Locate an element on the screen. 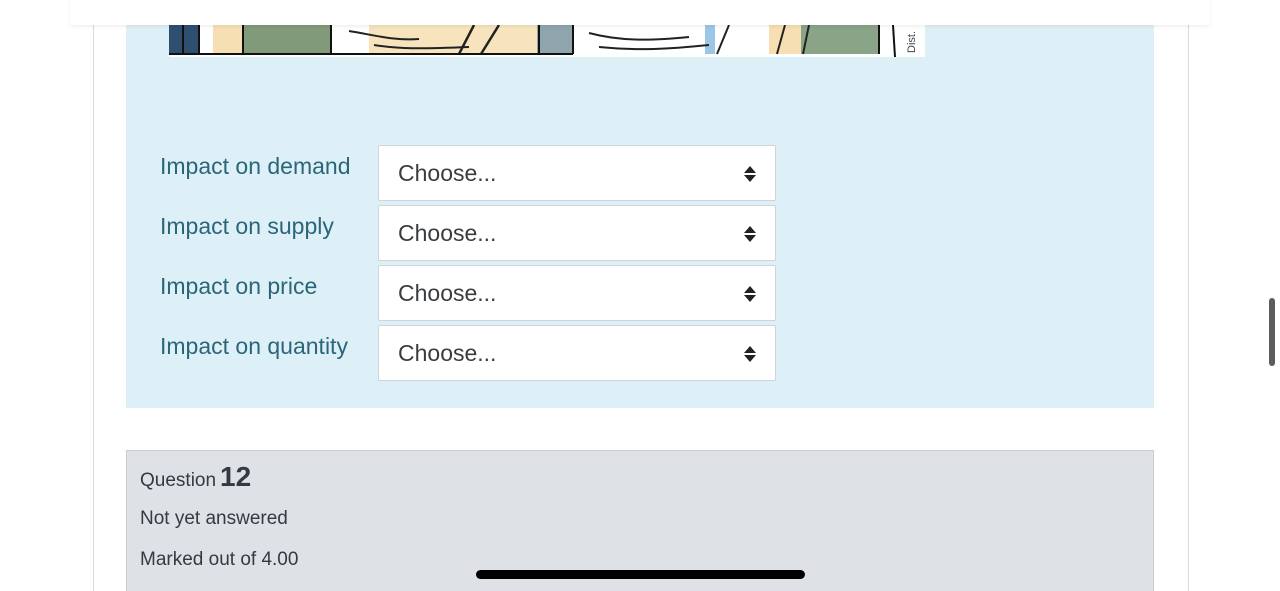 The width and height of the screenshot is (1280, 591). impact-on-price-label: Impact on price is located at coordinates (239, 286).